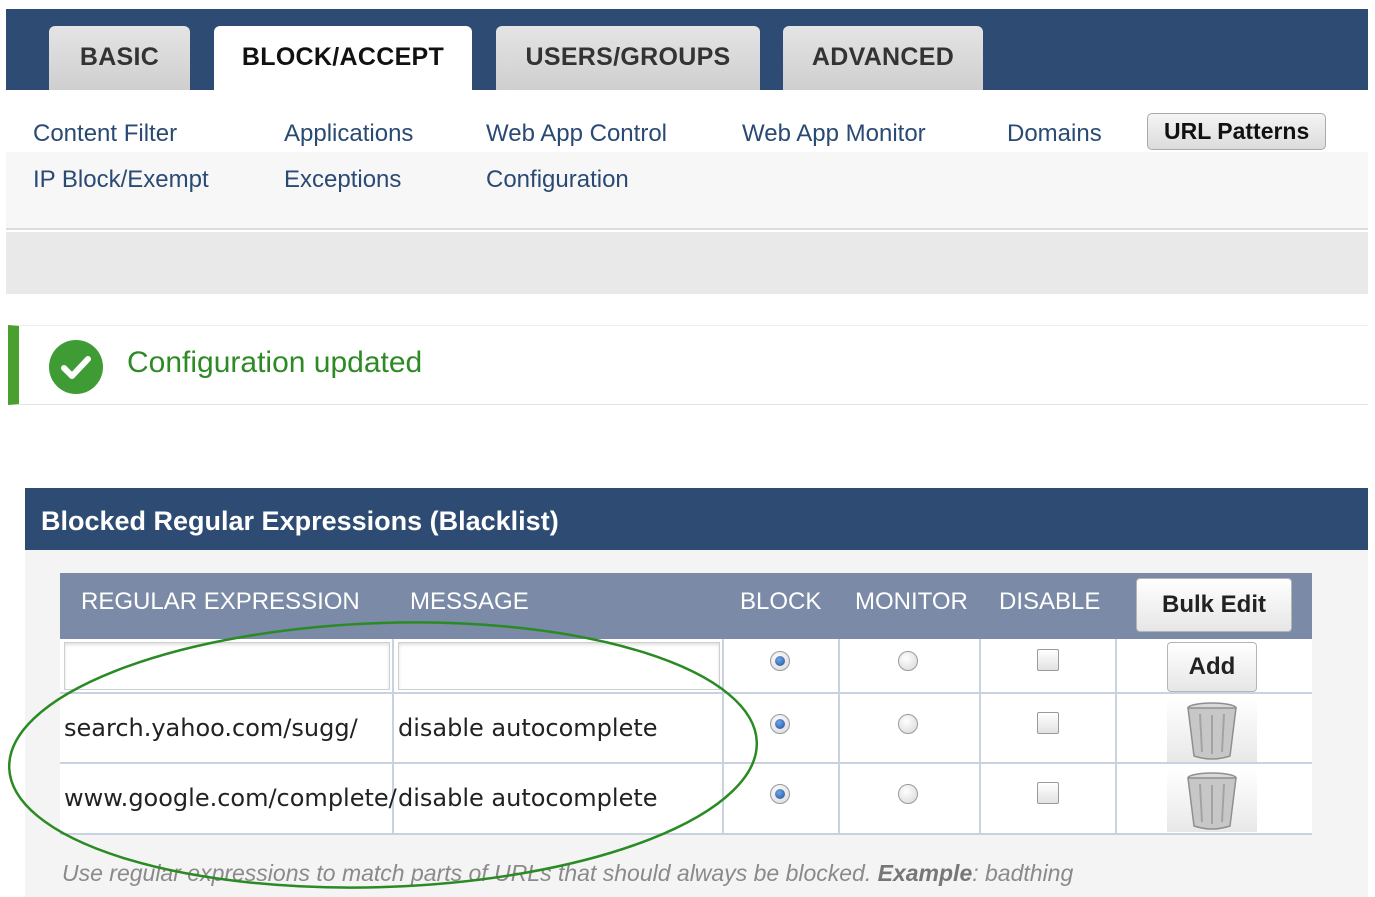 Image resolution: width=1375 pixels, height=897 pixels. I want to click on tab-users-groups: USERS/GROUPS, so click(628, 58).